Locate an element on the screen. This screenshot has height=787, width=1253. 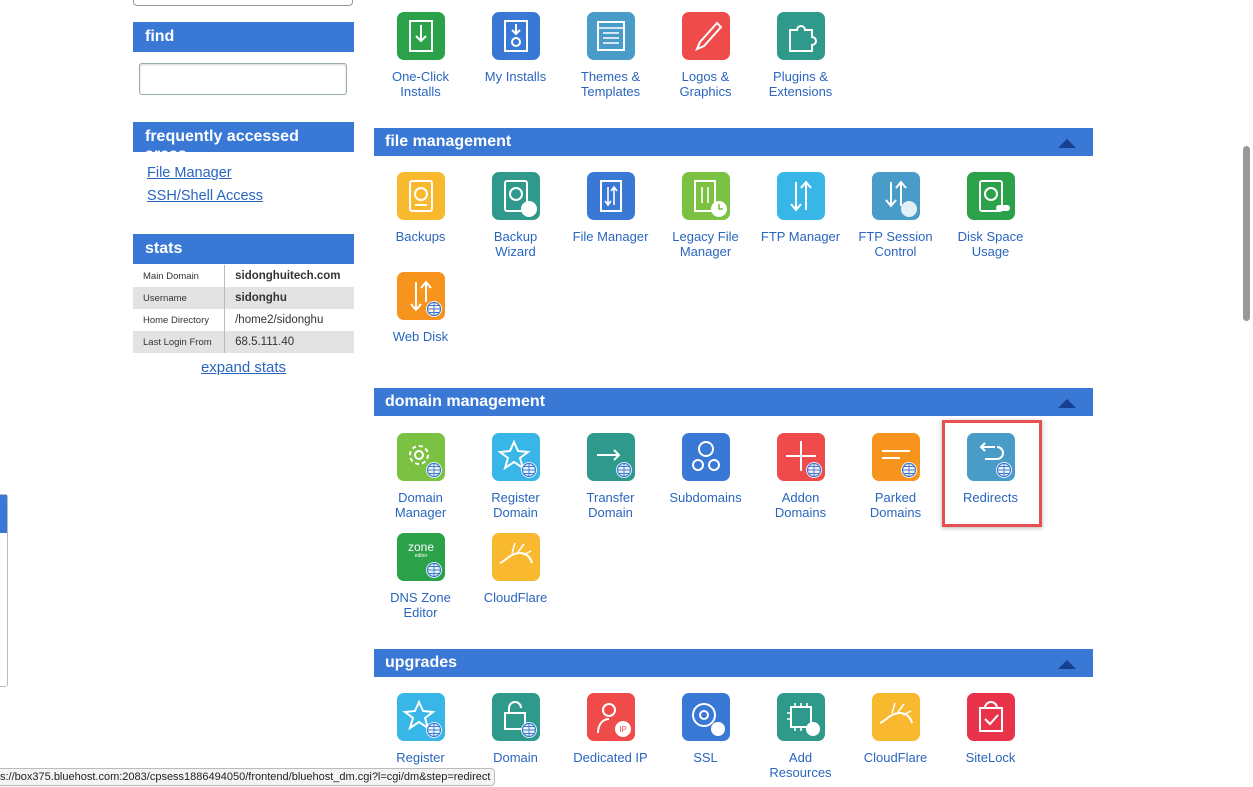
domain-privacy-icon is located at coordinates (515, 717).